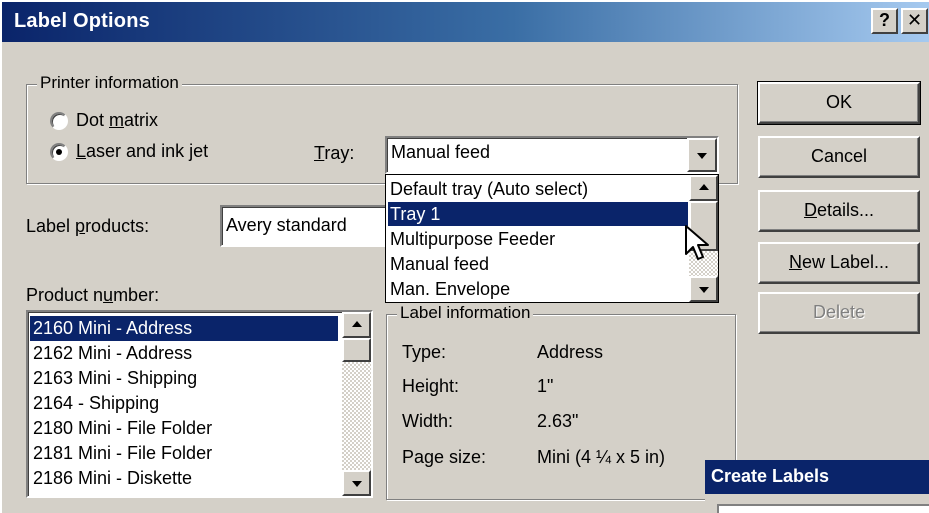 Image resolution: width=929 pixels, height=513 pixels. I want to click on list-item: 2160 Mini - Address, so click(184, 328).